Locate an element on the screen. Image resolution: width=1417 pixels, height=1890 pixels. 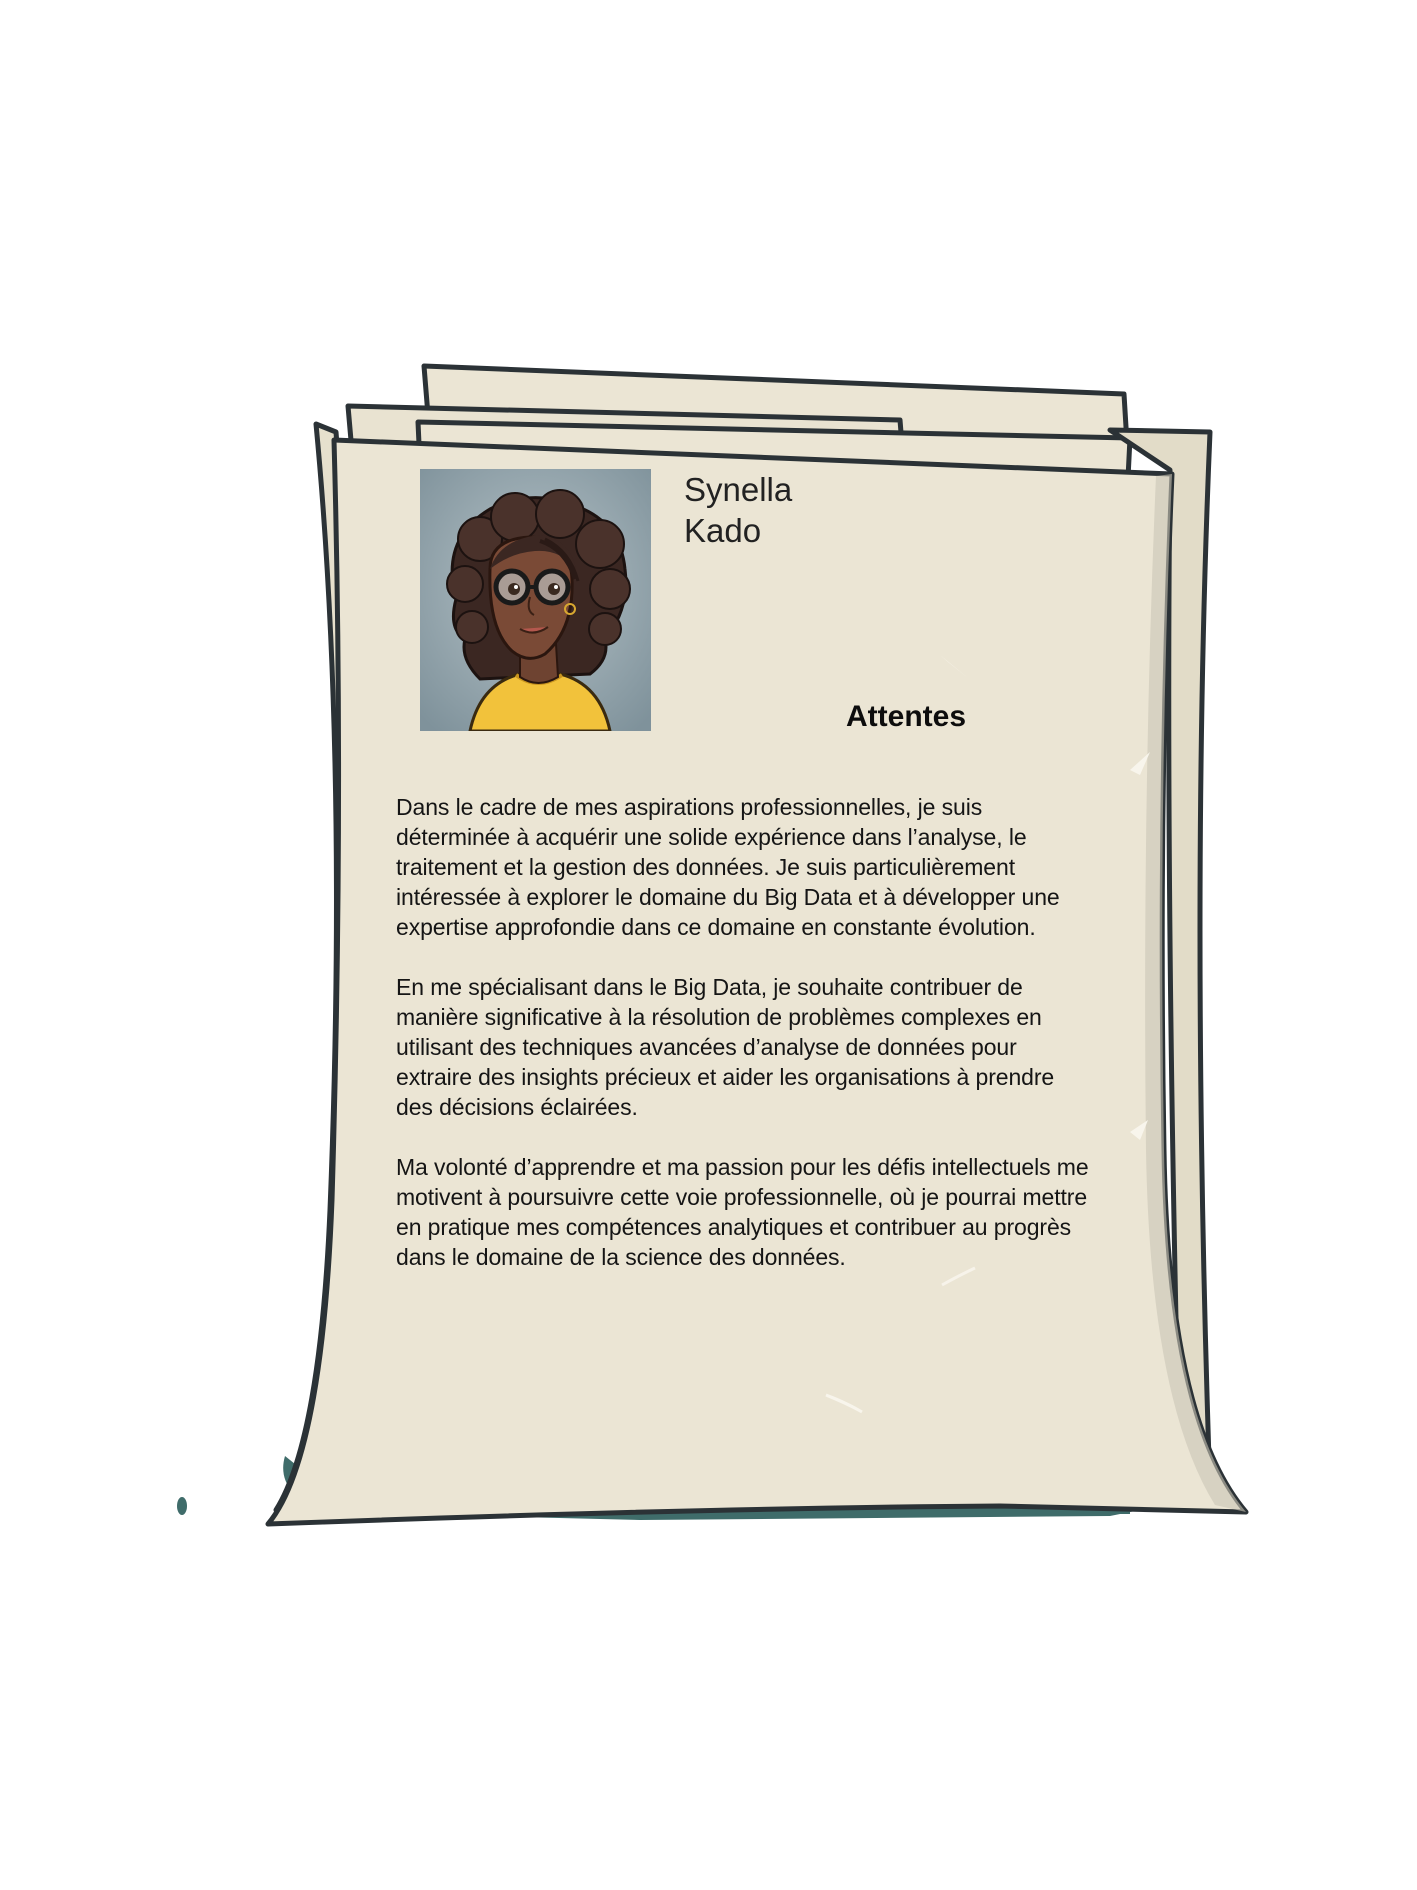
cartoon-woman-avatar-icon is located at coordinates (535, 600).